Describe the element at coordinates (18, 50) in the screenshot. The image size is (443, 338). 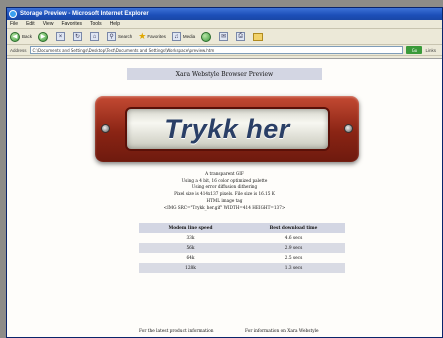
I see `address-label: Address` at that location.